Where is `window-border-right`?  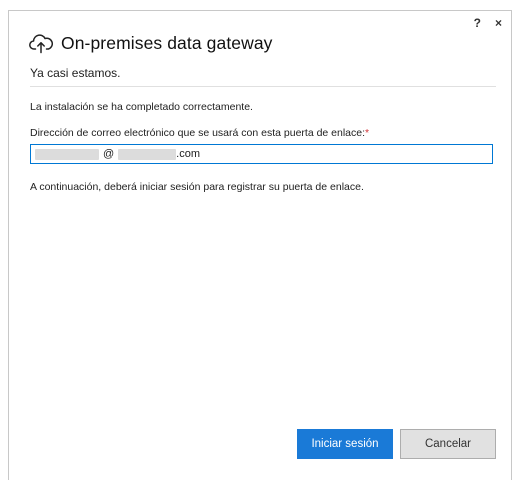 window-border-right is located at coordinates (511, 245).